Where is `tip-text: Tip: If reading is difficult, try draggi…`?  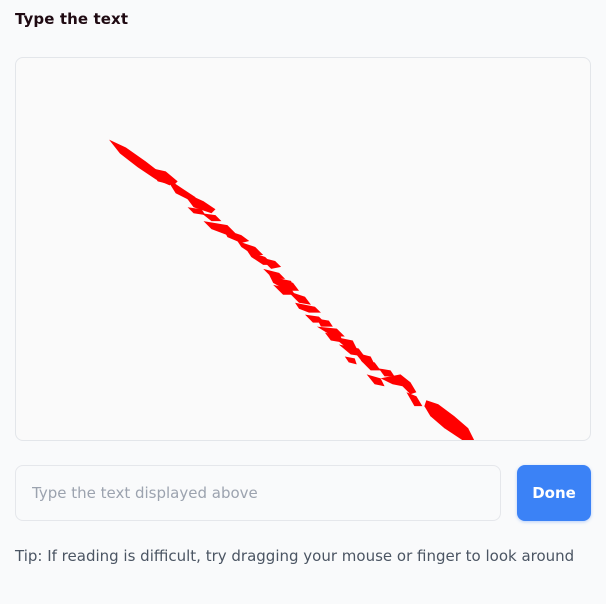 tip-text: Tip: If reading is difficult, try draggi… is located at coordinates (295, 556).